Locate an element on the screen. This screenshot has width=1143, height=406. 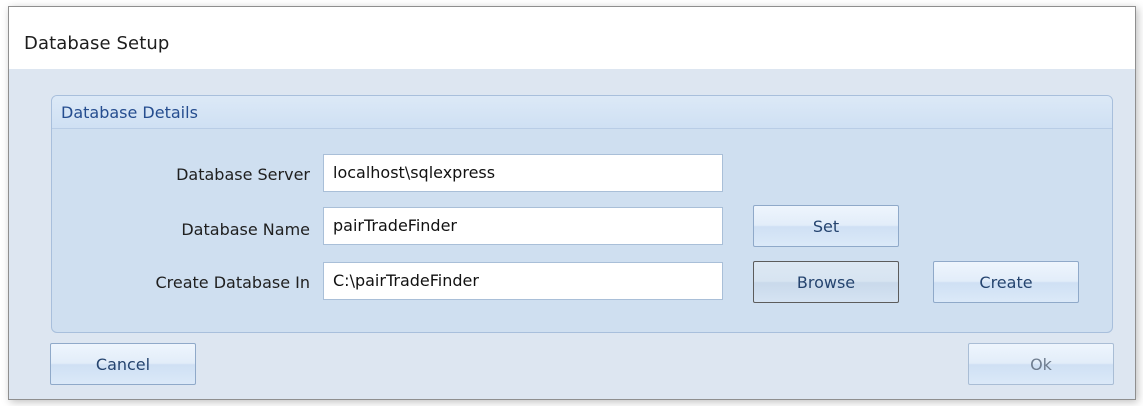
database-server-label: Database Server is located at coordinates (243, 174).